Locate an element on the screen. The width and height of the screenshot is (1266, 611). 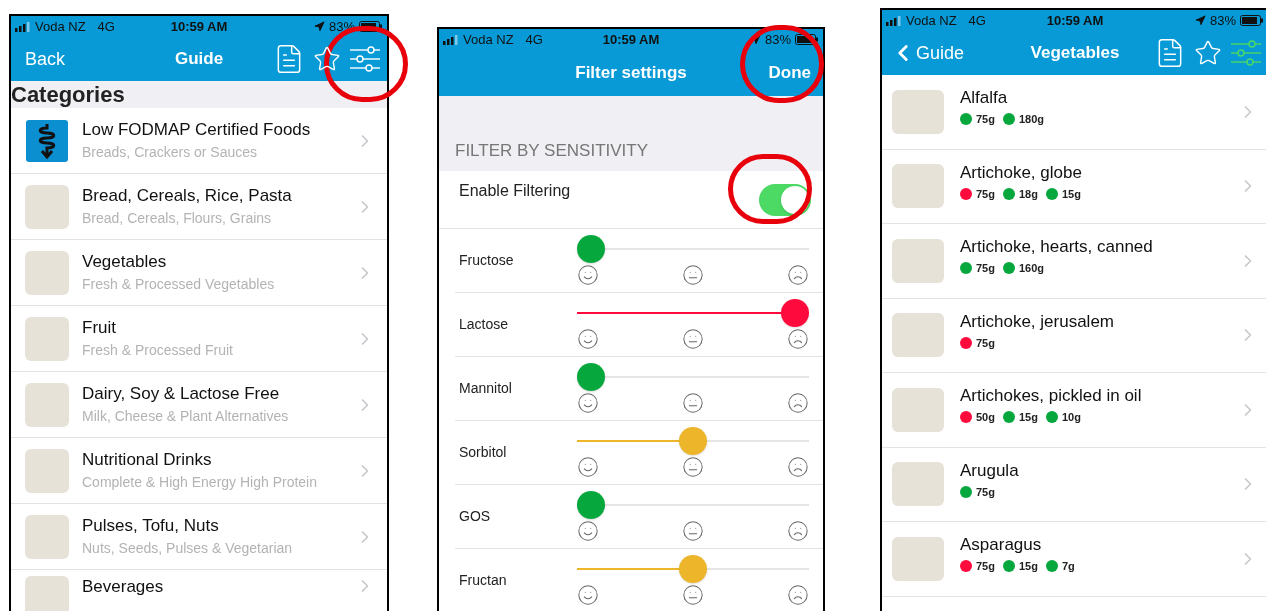
screen-title: Vegetables is located at coordinates (1075, 53).